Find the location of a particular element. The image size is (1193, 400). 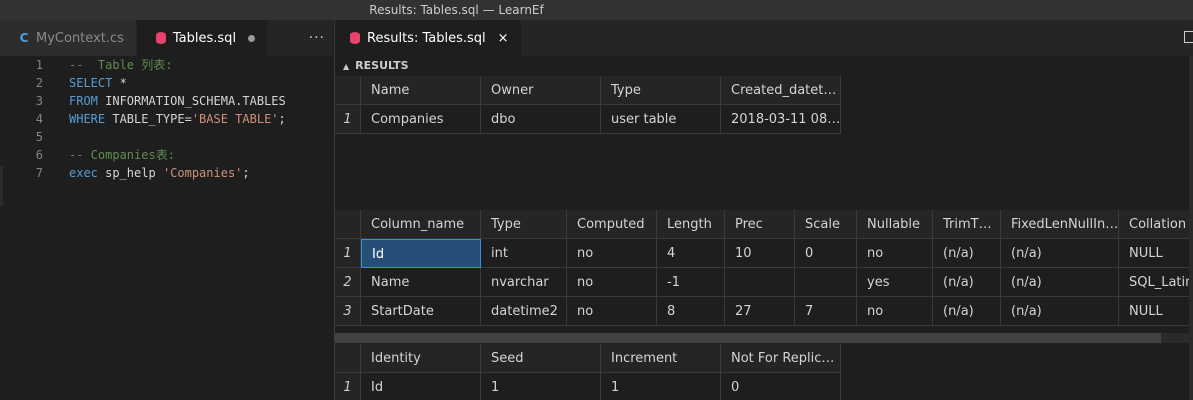

column-header: Owner is located at coordinates (541, 90).